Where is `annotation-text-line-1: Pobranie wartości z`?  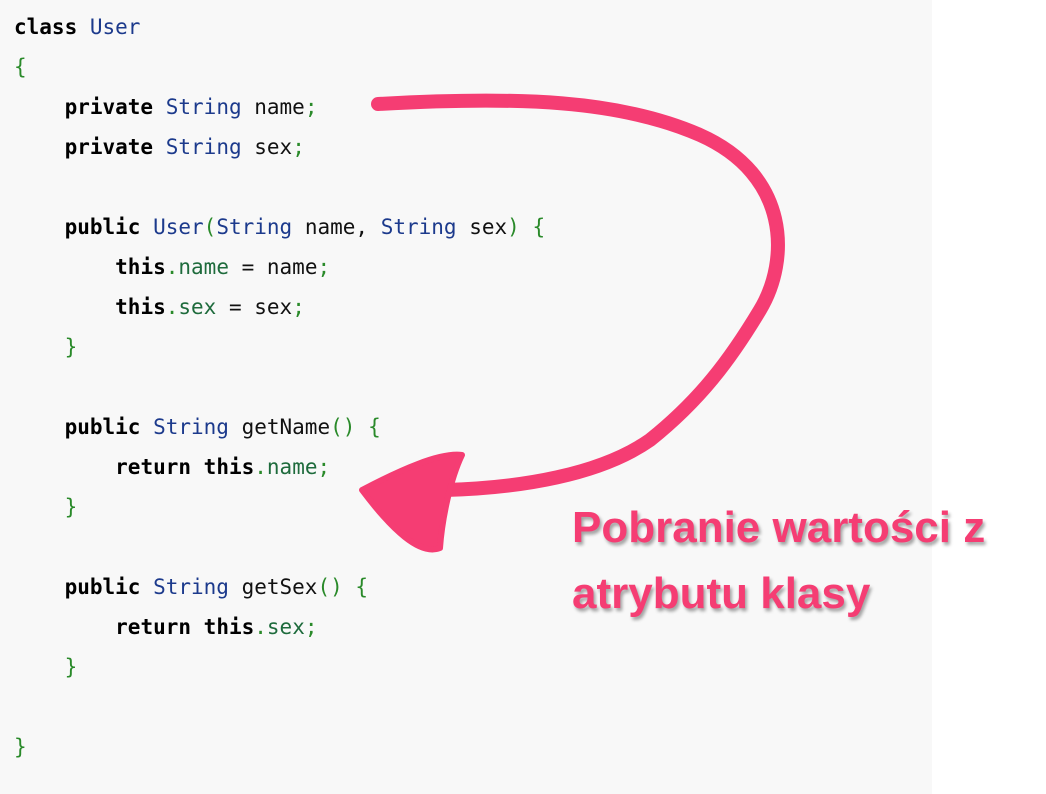
annotation-text-line-1: Pobranie wartości z is located at coordinates (779, 527).